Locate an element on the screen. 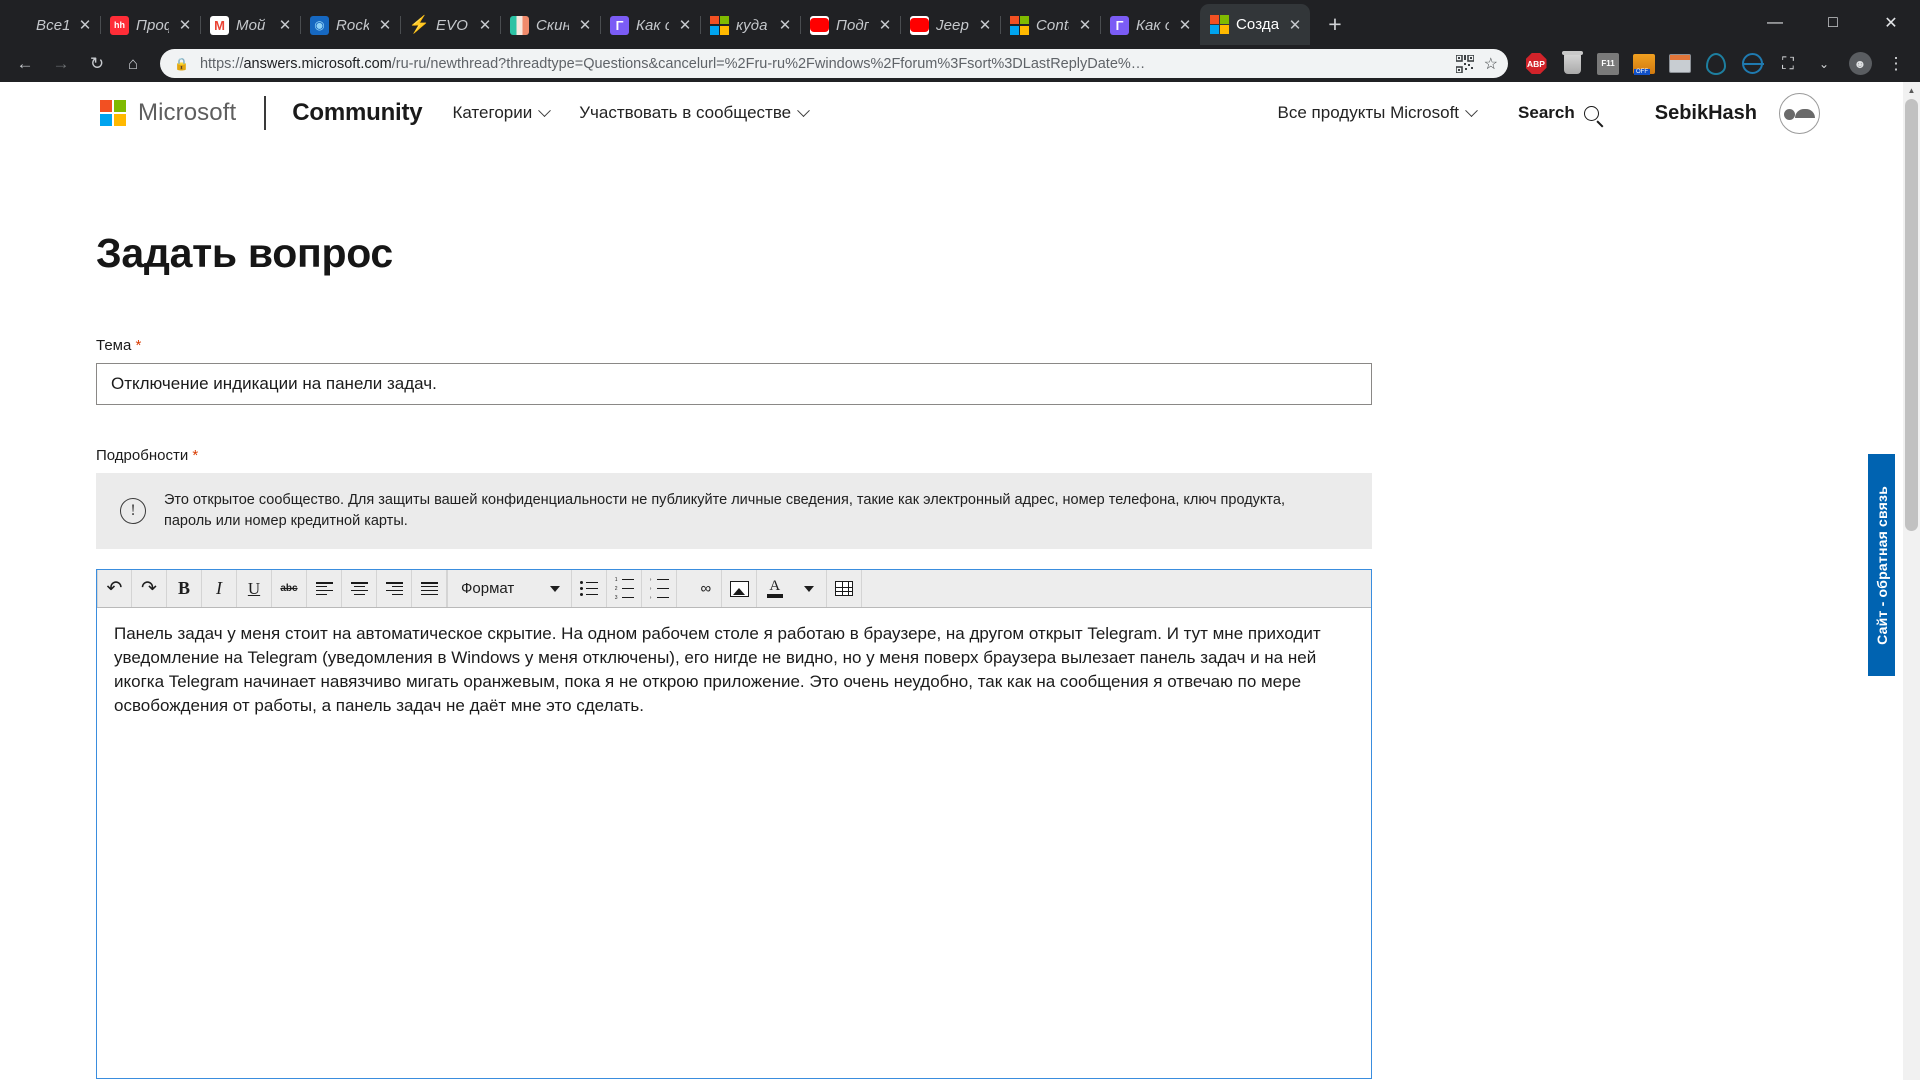  details-label-text: Подробности is located at coordinates (142, 455).